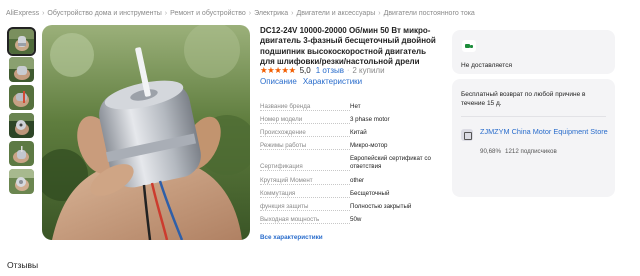 This screenshot has height=276, width=640. What do you see at coordinates (104, 13) in the screenshot?
I see `breadcrumb-item-home-tools: Обустройство дома и инструменты` at bounding box center [104, 13].